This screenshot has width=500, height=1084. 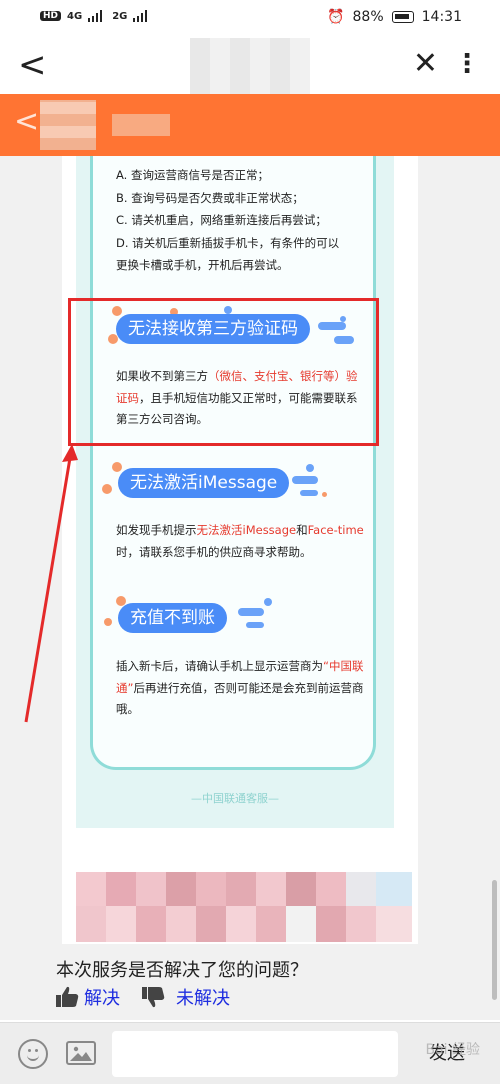 What do you see at coordinates (67, 996) in the screenshot?
I see `thumbs-up-icon` at bounding box center [67, 996].